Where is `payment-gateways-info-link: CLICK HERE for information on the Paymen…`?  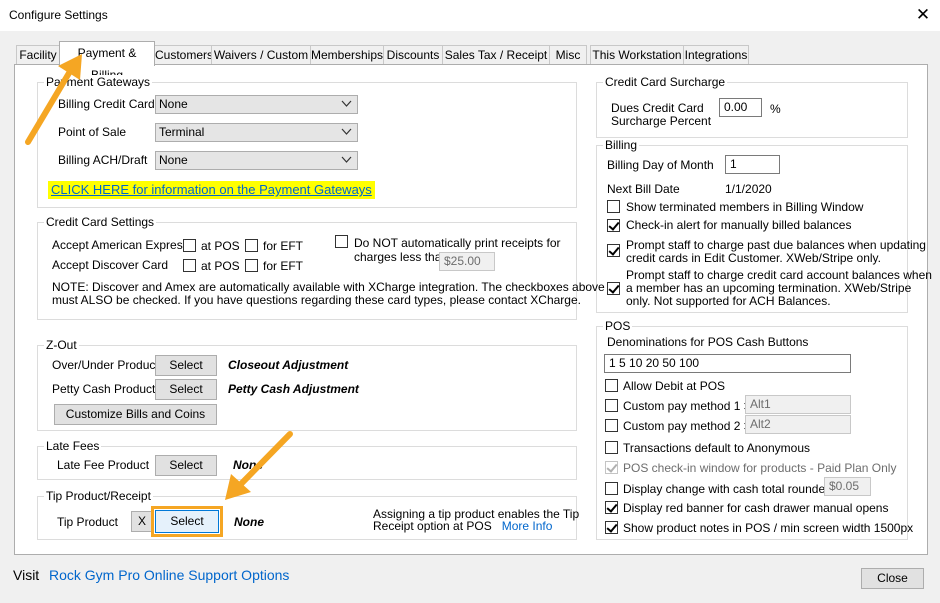
payment-gateways-info-link: CLICK HERE for information on the Paymen… is located at coordinates (211, 190).